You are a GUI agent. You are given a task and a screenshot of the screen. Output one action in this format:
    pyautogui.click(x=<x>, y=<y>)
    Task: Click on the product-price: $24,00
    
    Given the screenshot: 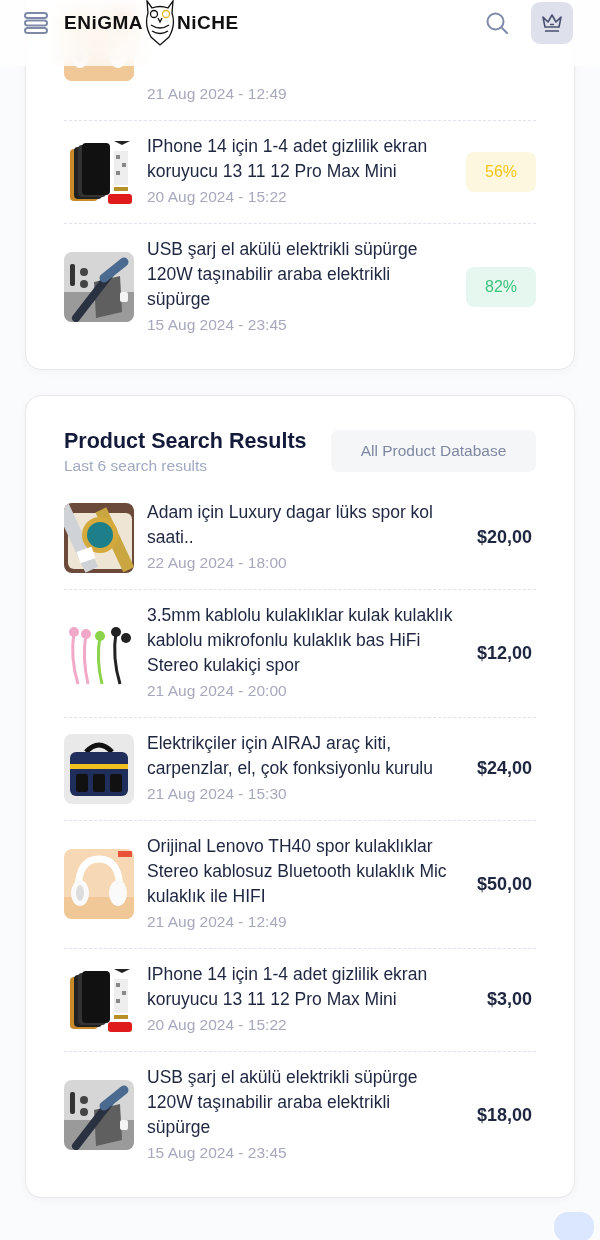 What is the action you would take?
    pyautogui.click(x=503, y=768)
    